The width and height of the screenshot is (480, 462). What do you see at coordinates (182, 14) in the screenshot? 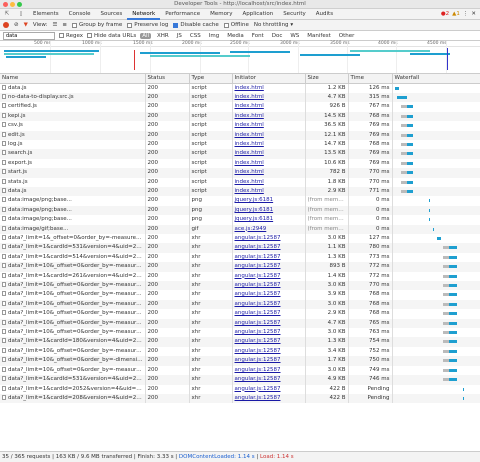
I see `tab-performance: Performance` at bounding box center [182, 14].